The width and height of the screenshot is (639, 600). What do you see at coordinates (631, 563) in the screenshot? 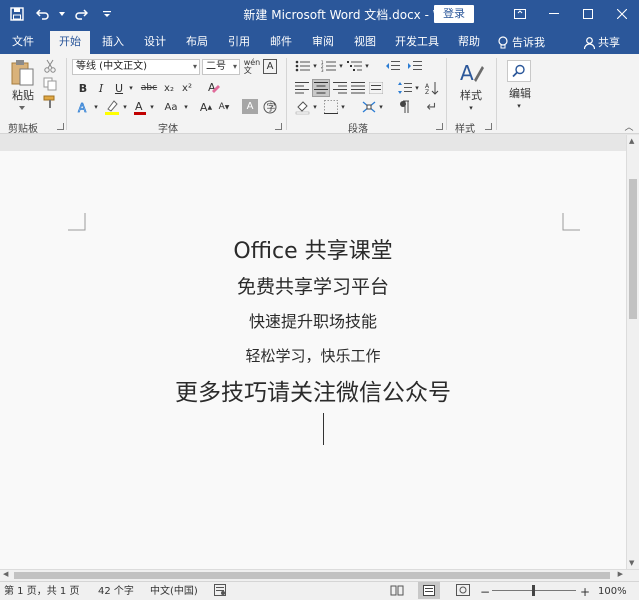
I see `scroll-down-icon: ▼` at bounding box center [631, 563].